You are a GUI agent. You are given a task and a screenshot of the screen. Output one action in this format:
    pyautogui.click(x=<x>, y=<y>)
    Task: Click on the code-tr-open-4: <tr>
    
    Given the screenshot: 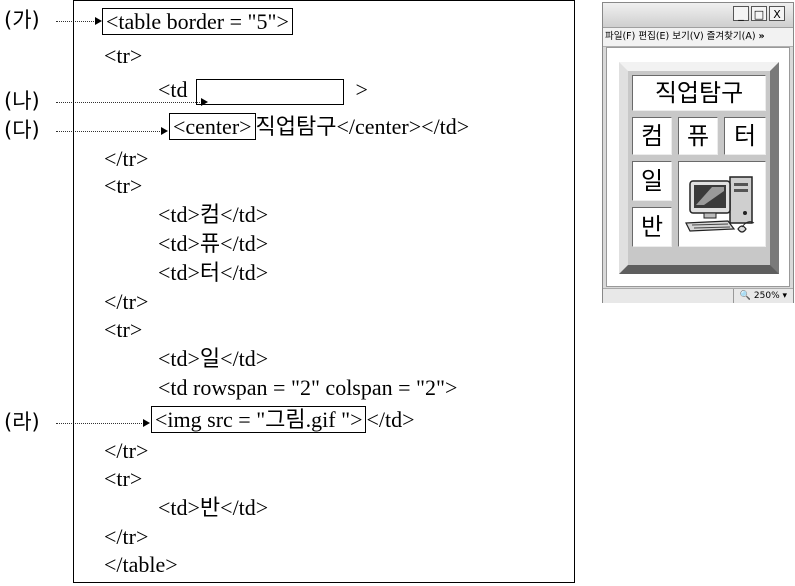 What is the action you would take?
    pyautogui.click(x=123, y=478)
    